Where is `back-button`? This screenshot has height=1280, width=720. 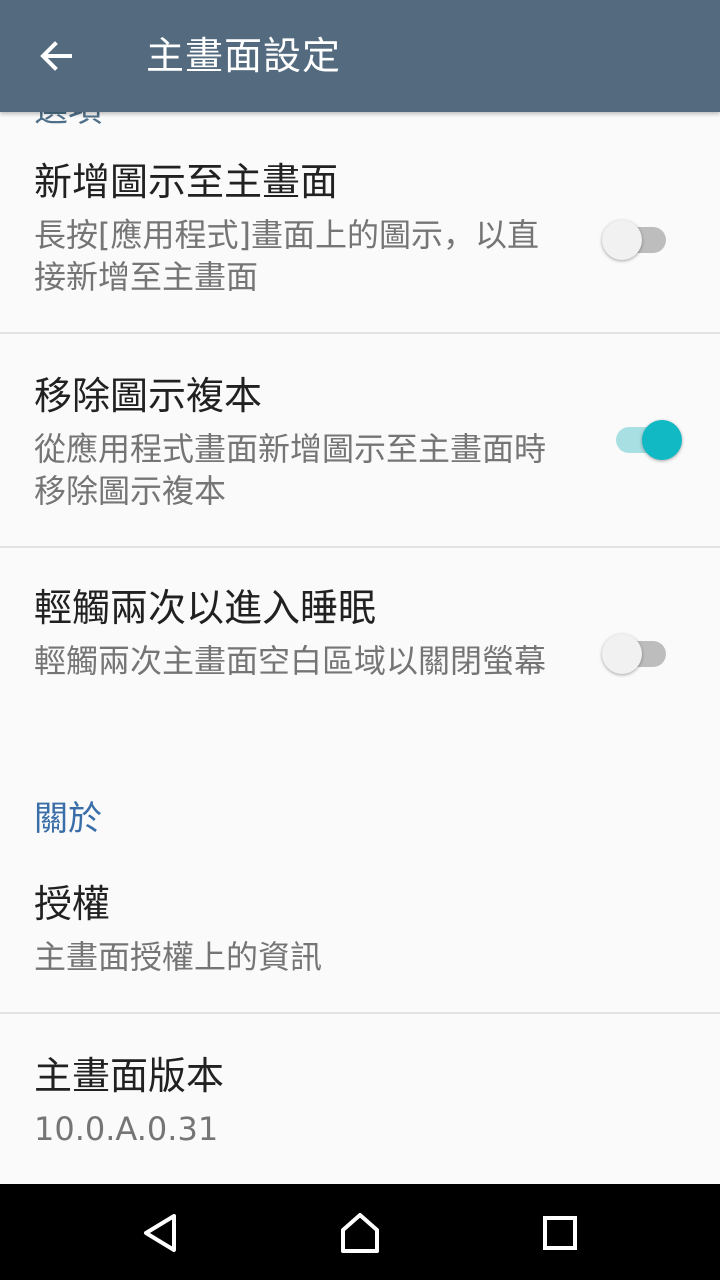
back-button is located at coordinates (56, 56).